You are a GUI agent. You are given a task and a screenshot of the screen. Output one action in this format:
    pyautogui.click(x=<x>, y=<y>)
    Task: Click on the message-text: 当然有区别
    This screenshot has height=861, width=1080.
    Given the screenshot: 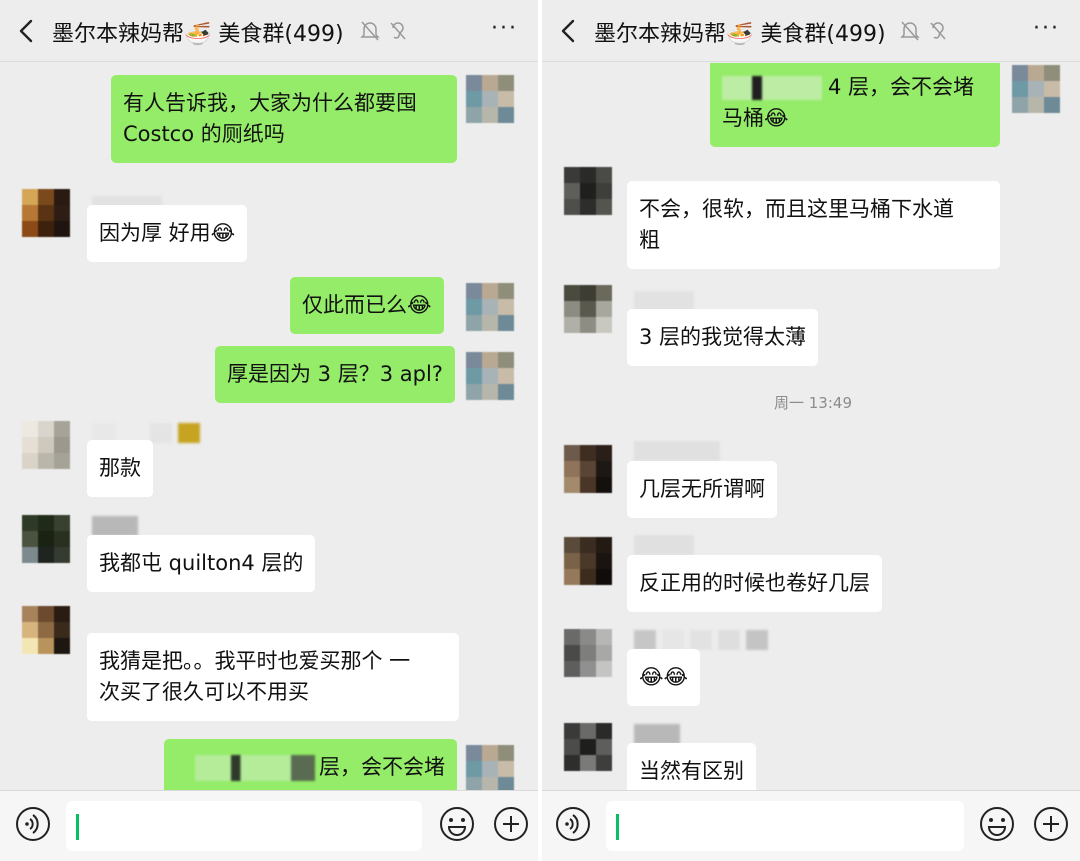 What is the action you would take?
    pyautogui.click(x=691, y=771)
    